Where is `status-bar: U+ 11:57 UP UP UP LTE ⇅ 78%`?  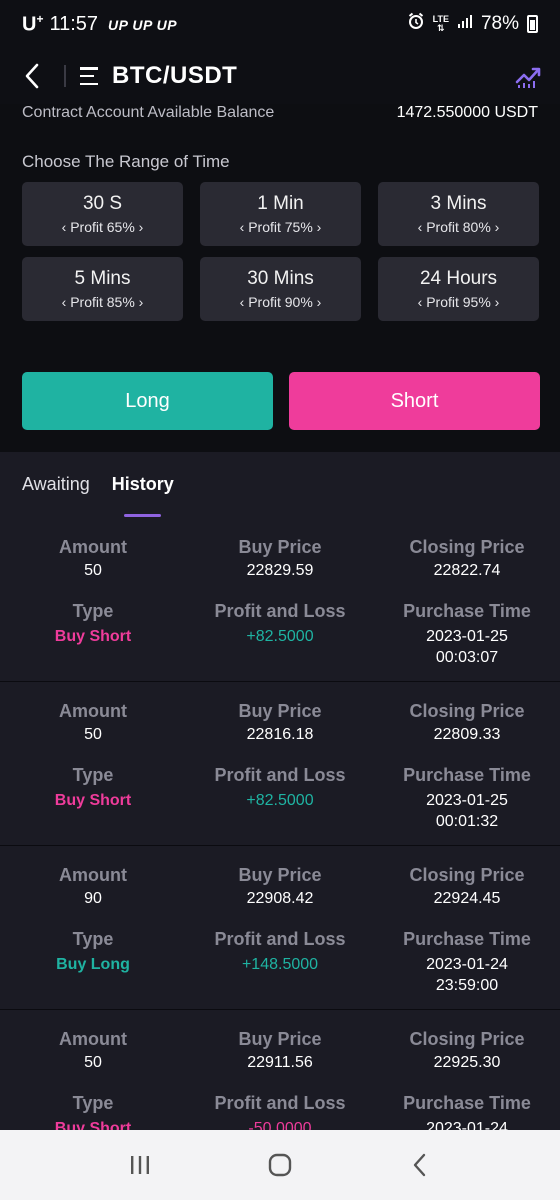 status-bar: U+ 11:57 UP UP UP LTE ⇅ 78% is located at coordinates (280, 24).